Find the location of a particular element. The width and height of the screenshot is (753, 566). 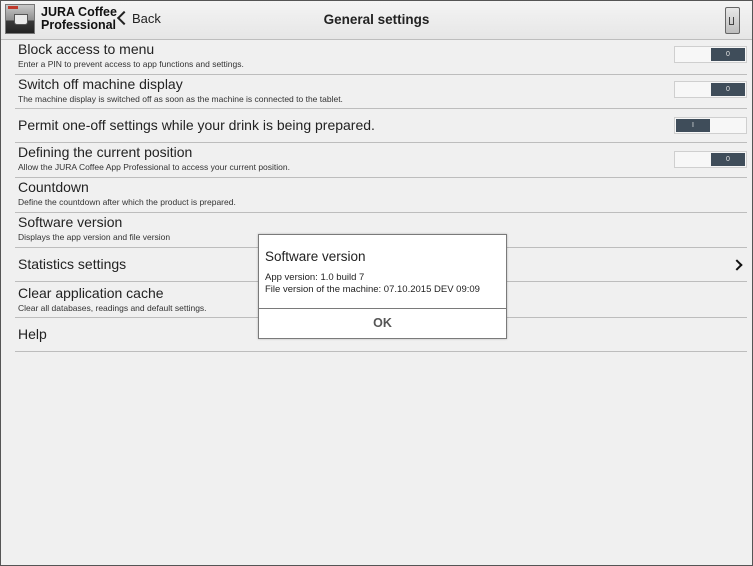

coffee-cup-shape is located at coordinates (21, 19).